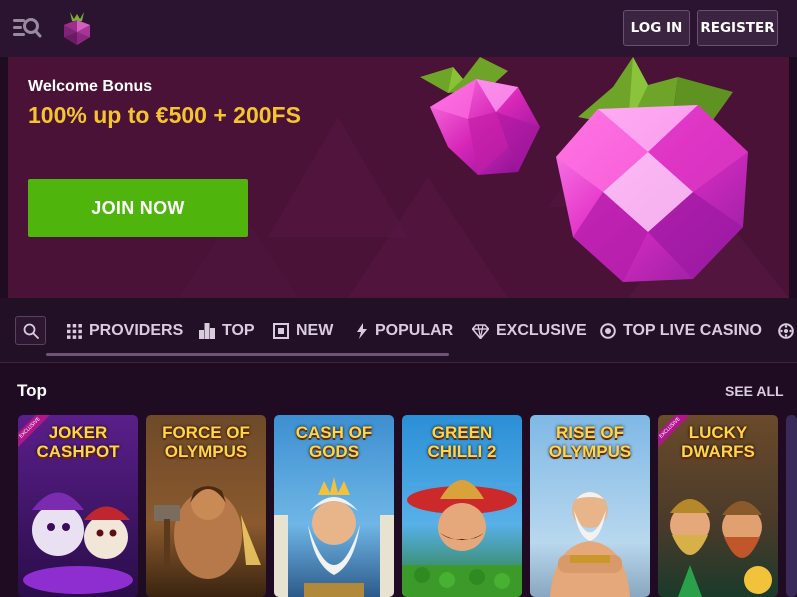 The image size is (797, 597). I want to click on game-tile-cash-of-gods: CASH OF GODS, so click(334, 506).